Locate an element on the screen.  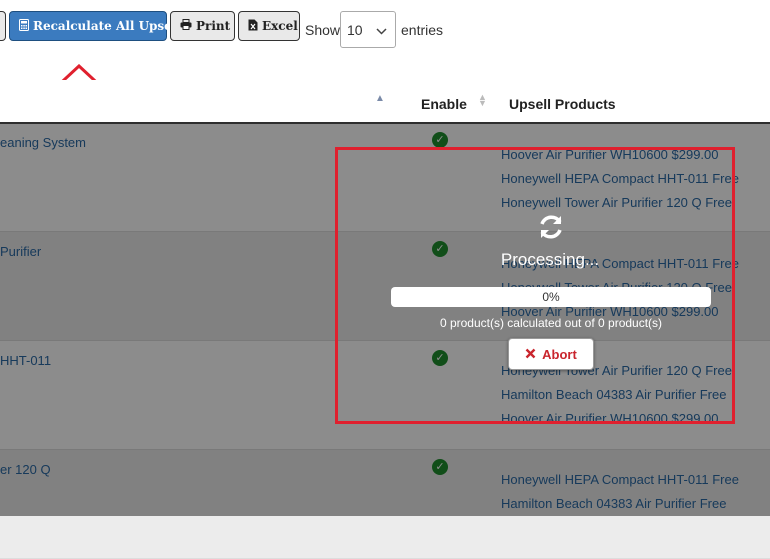
recalculate-all-upsells-button: Recalculate All Upsells is located at coordinates (98, 26).